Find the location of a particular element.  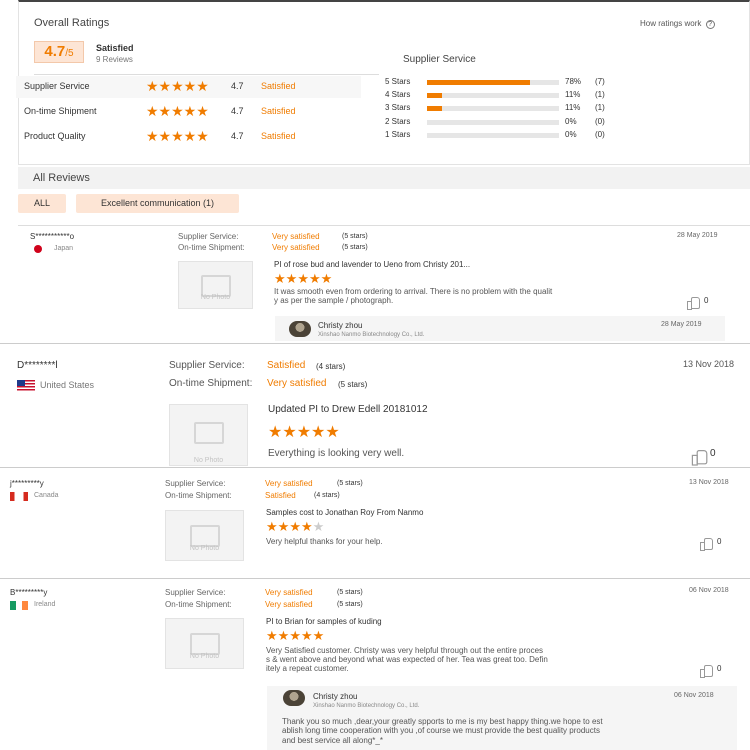

score-value: 4.7 is located at coordinates (55, 51).